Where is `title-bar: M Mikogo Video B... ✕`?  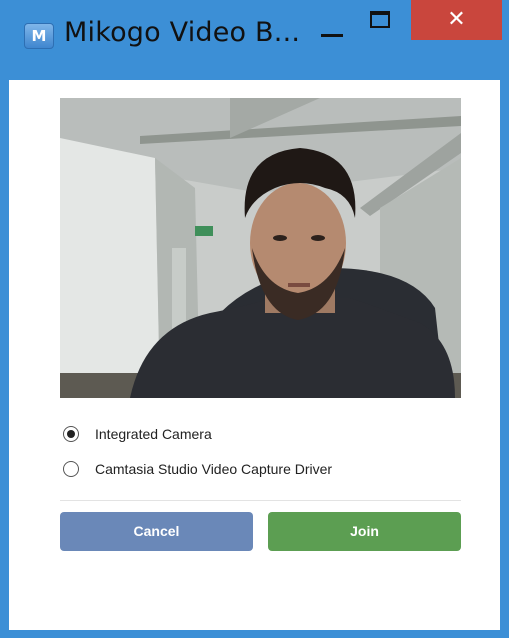 title-bar: M Mikogo Video B... ✕ is located at coordinates (254, 40).